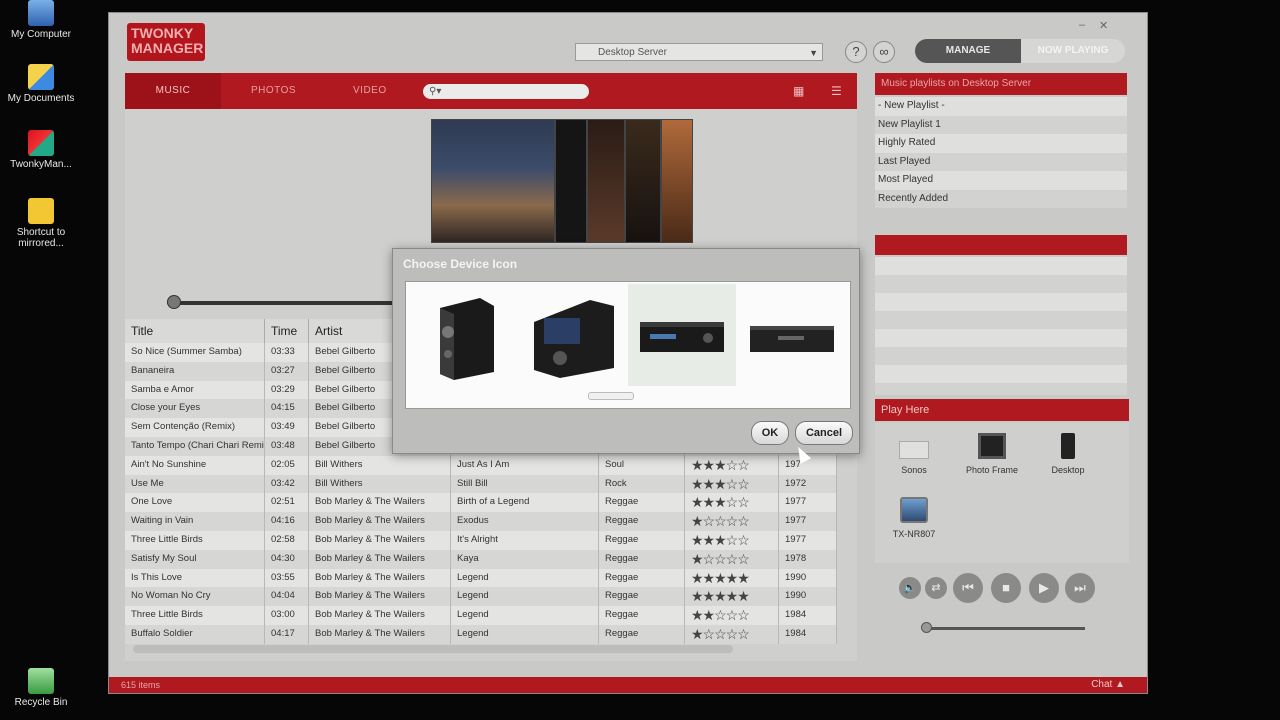 The width and height of the screenshot is (1280, 720). I want to click on device-option-player, so click(792, 335).